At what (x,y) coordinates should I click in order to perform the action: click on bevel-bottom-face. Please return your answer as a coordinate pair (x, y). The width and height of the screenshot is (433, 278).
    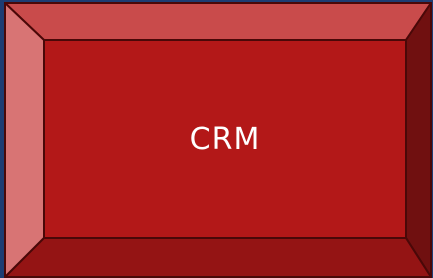
    Looking at the image, I should click on (218, 257).